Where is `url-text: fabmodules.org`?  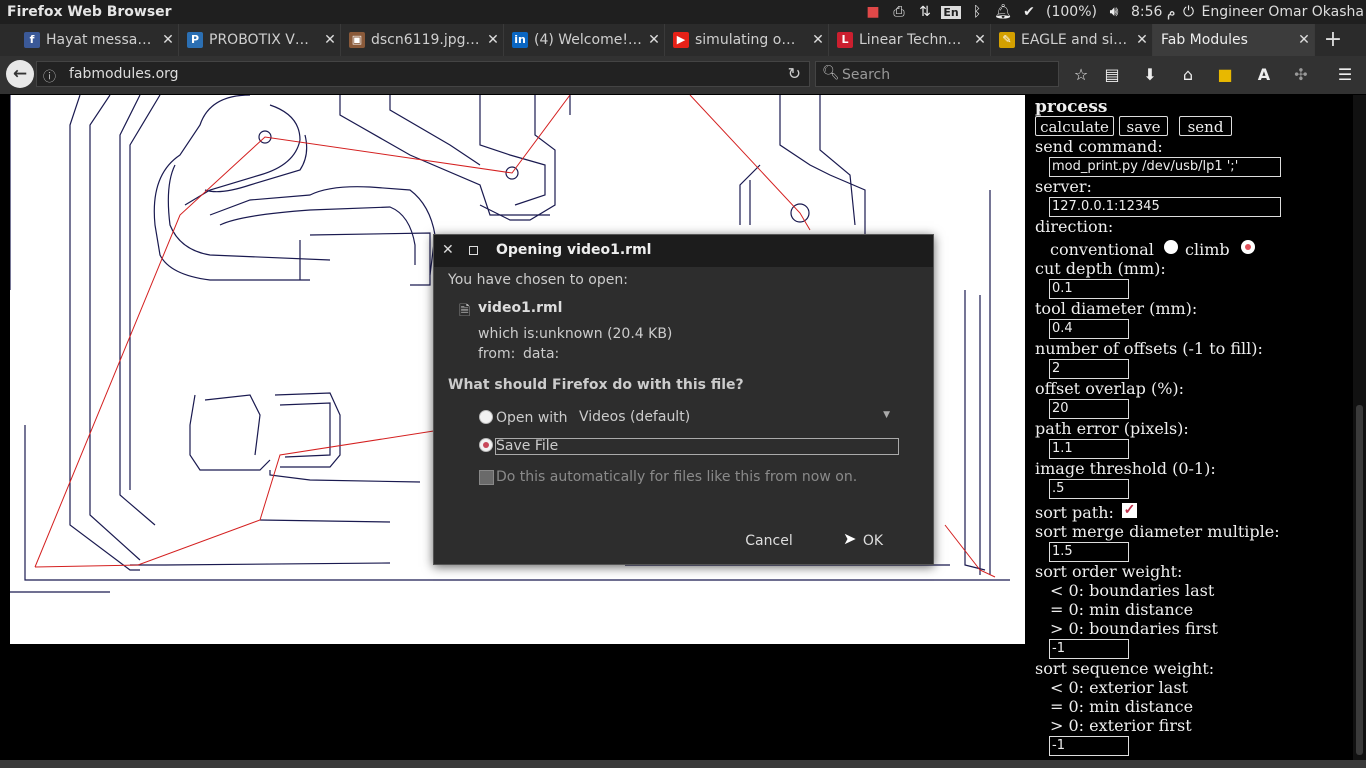 url-text: fabmodules.org is located at coordinates (124, 74).